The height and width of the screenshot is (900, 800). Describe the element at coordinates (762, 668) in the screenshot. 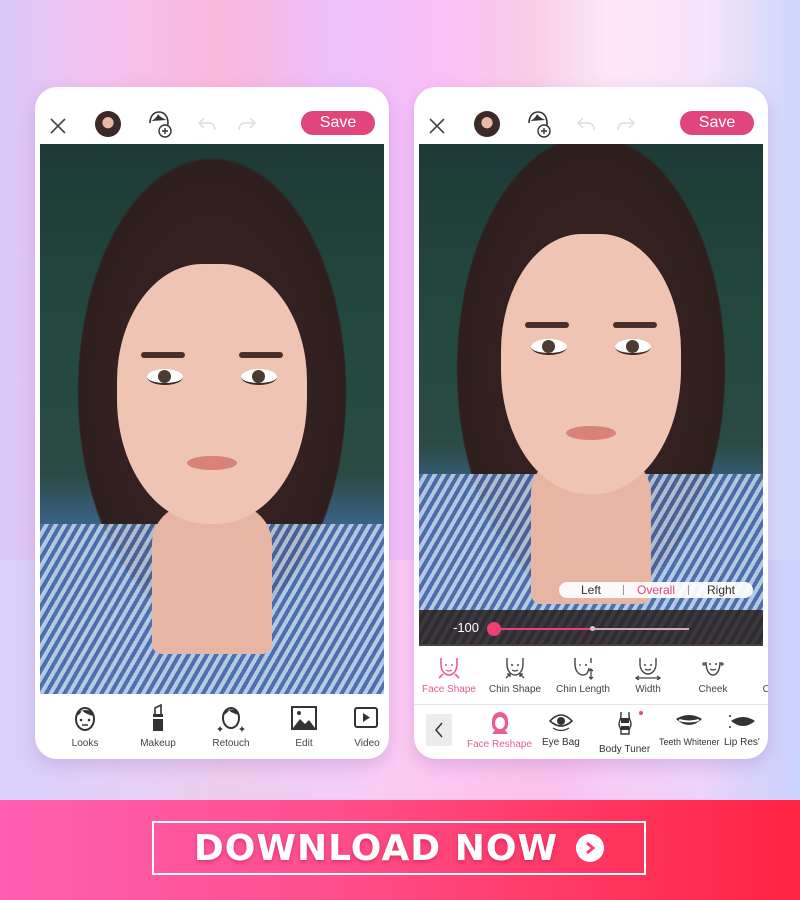

I see `chin-icon` at that location.